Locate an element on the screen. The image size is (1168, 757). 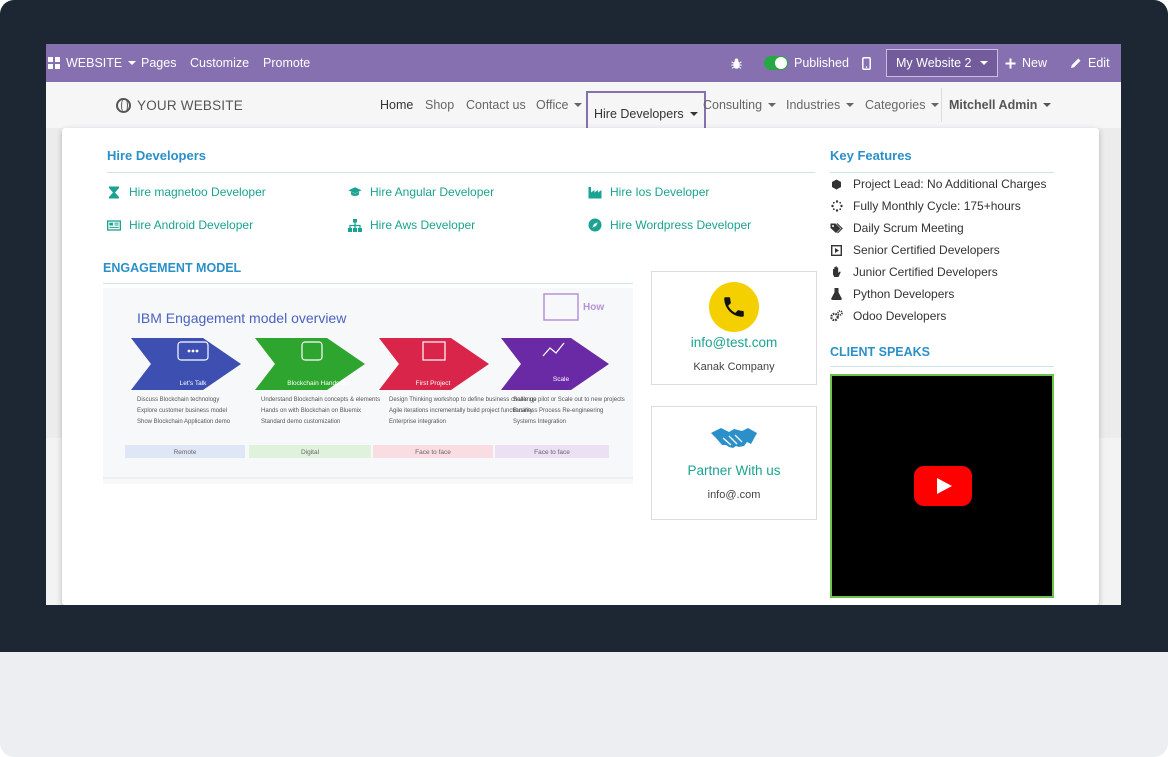
published-toggle: Published is located at coordinates (806, 63).